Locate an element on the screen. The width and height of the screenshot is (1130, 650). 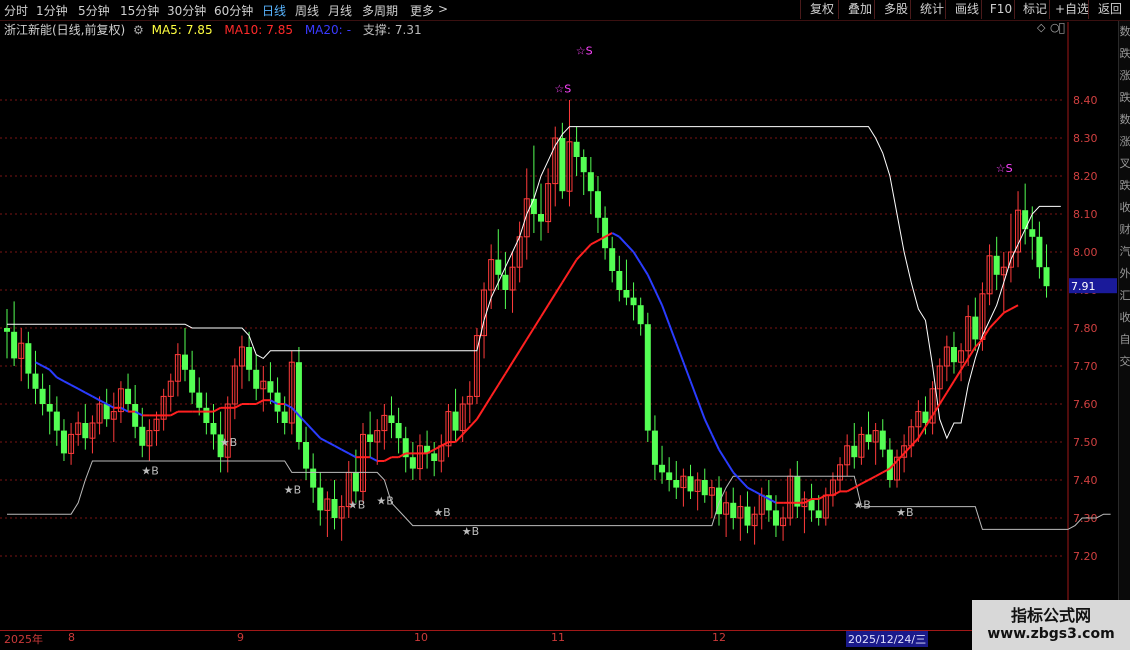
watermark-title: 指标公式网 is located at coordinates (1050, 615).